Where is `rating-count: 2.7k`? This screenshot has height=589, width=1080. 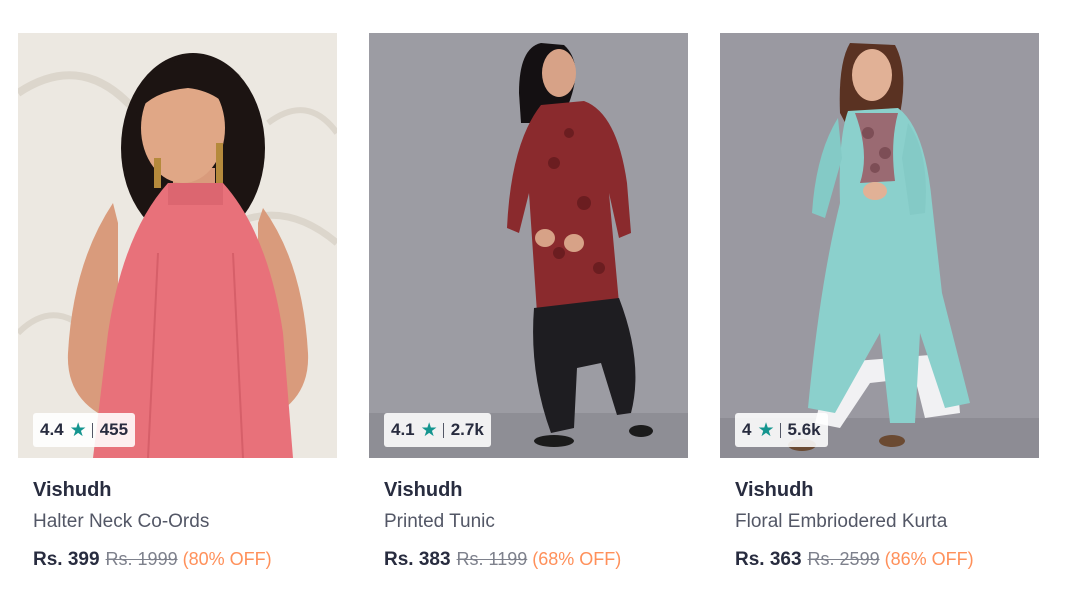
rating-count: 2.7k is located at coordinates (467, 429).